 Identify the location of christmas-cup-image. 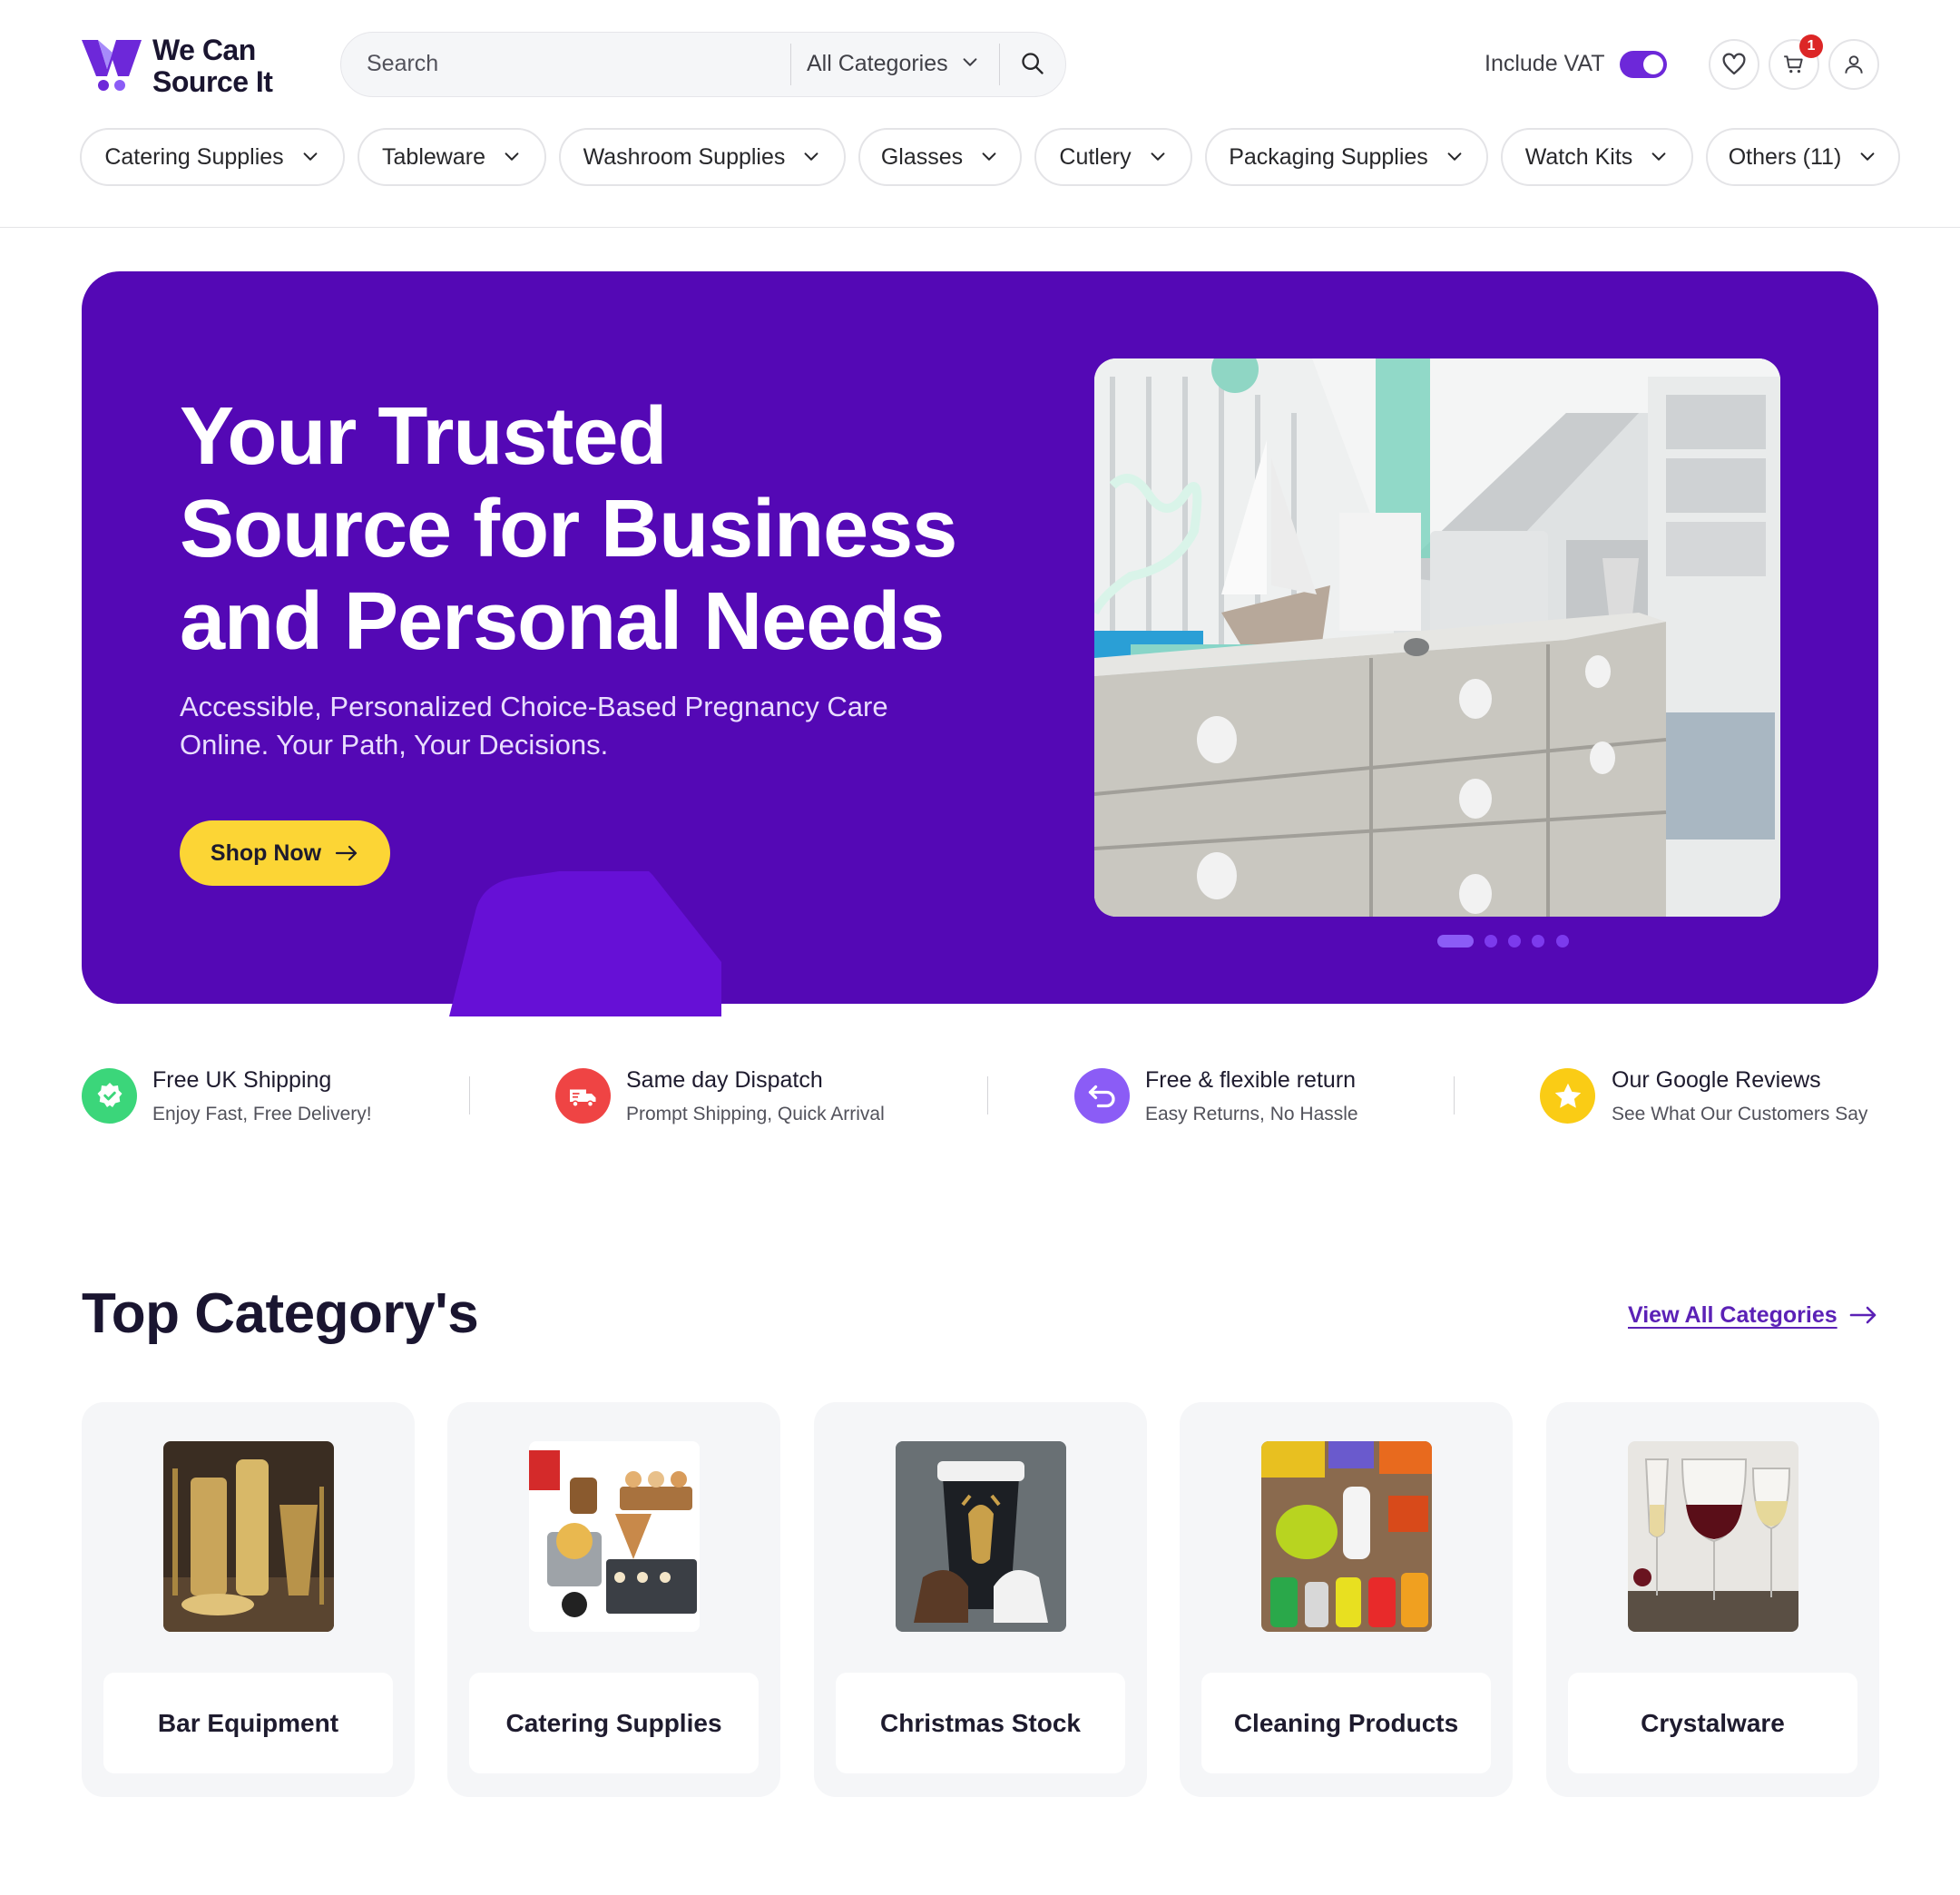
(981, 1536).